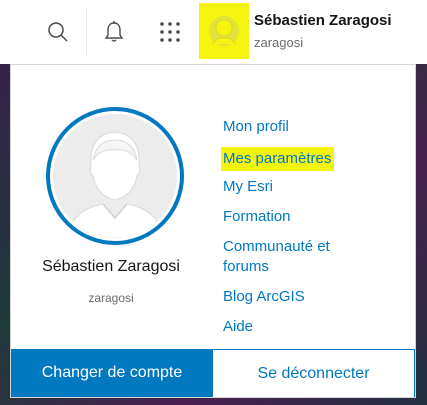 Image resolution: width=427 pixels, height=405 pixels. I want to click on bell-icon, so click(114, 32).